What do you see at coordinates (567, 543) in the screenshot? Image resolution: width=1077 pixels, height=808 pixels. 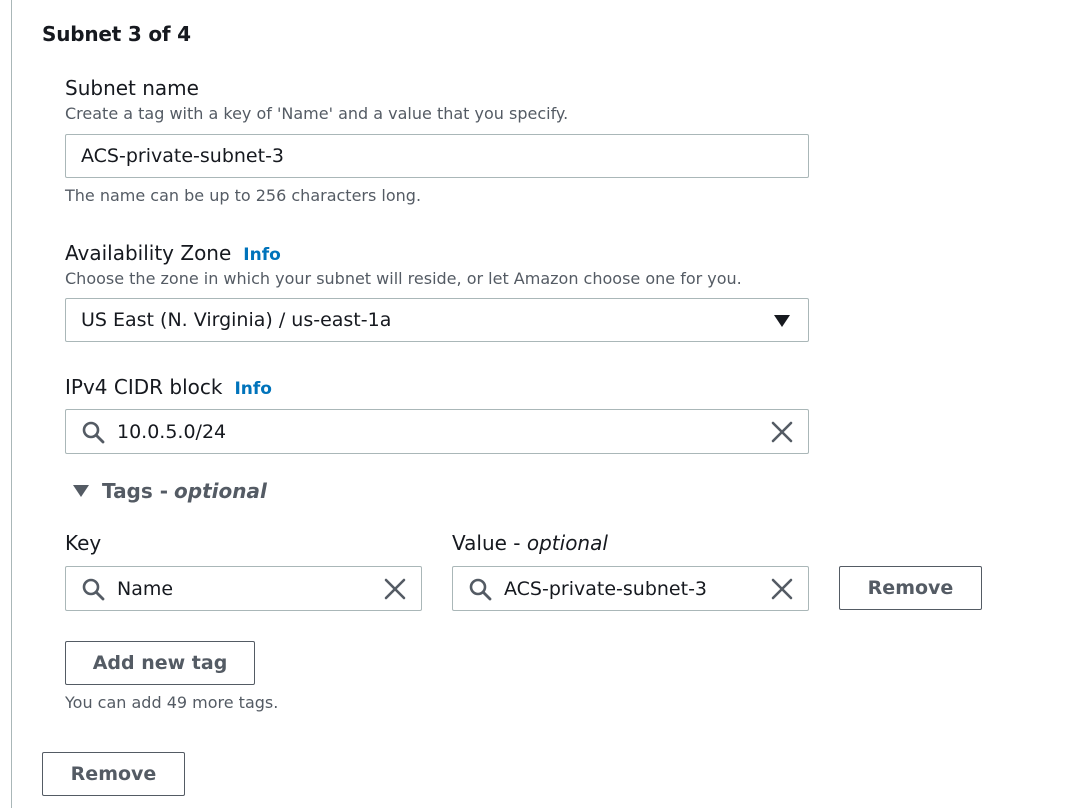 I see `tag-value-header-optional: optional` at bounding box center [567, 543].